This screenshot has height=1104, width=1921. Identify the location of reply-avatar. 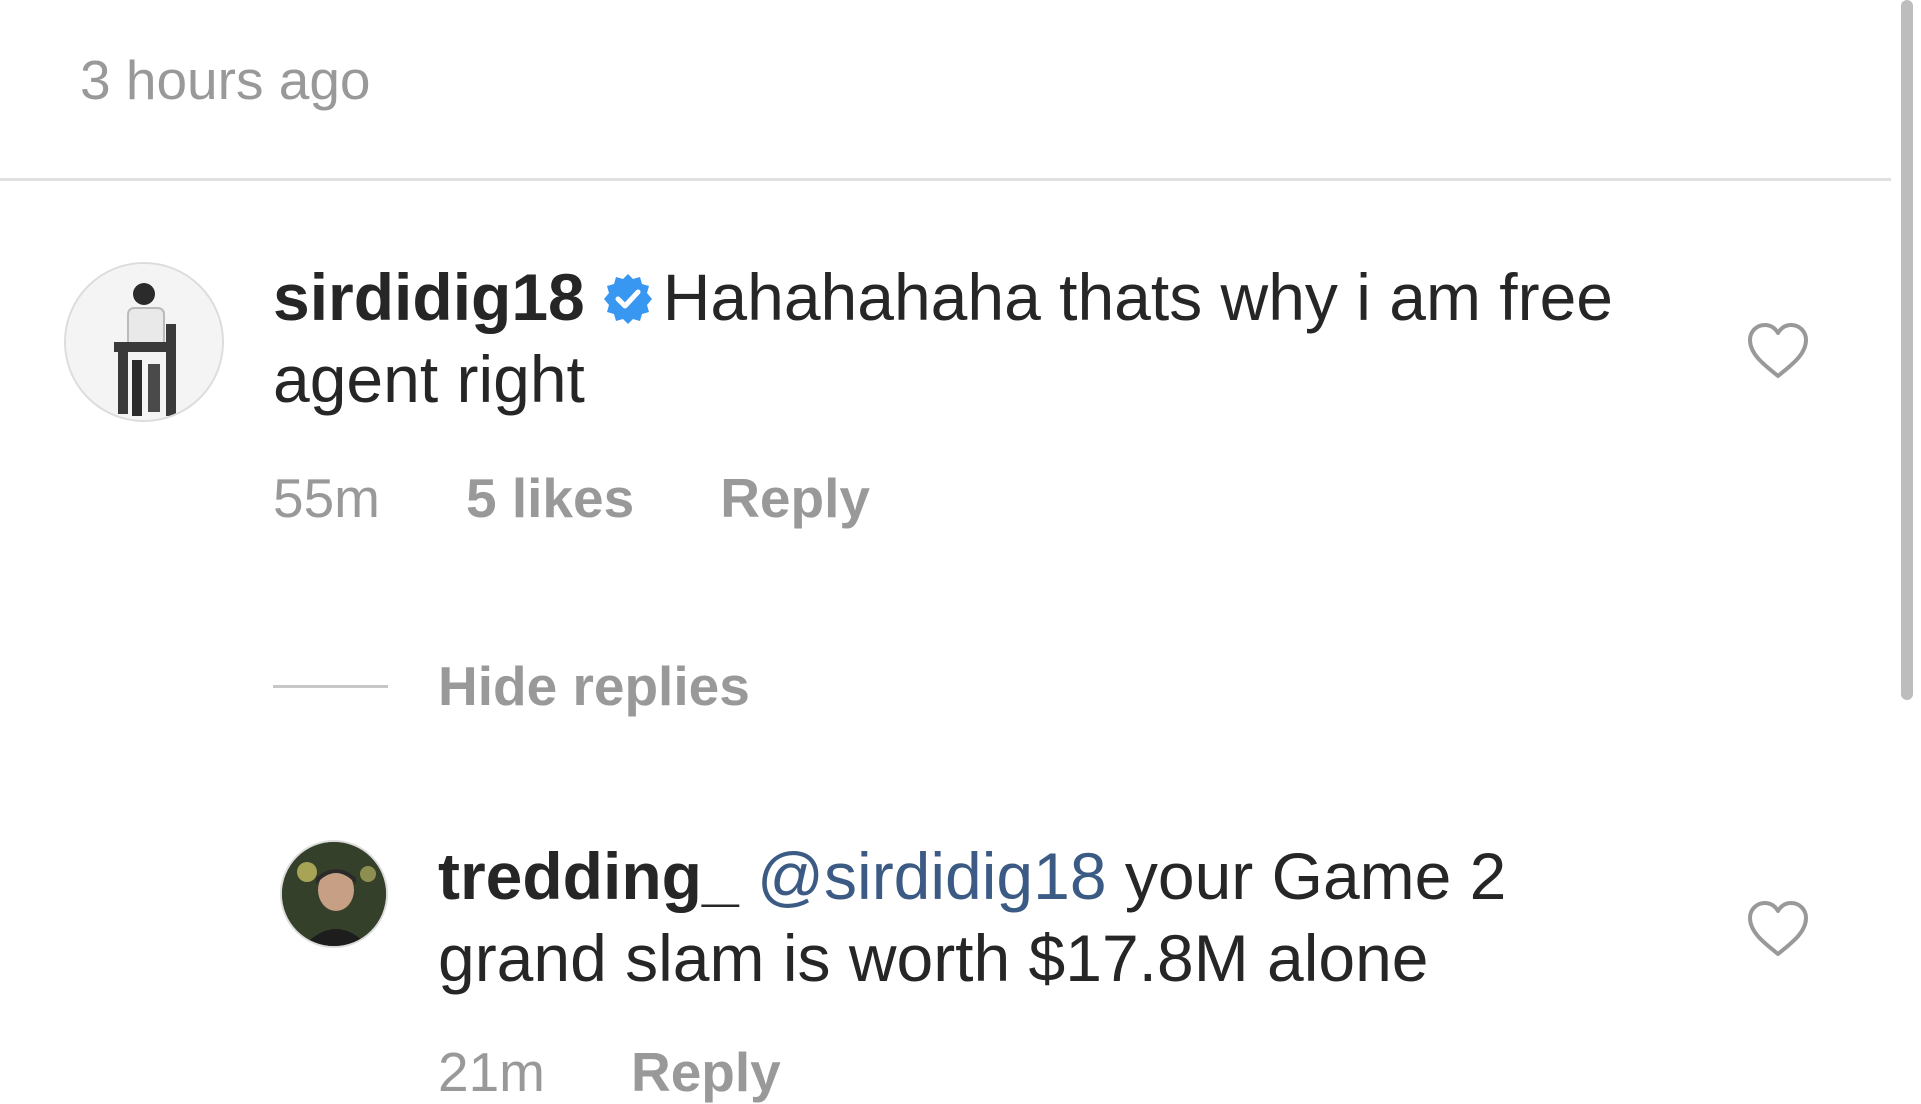
(334, 894).